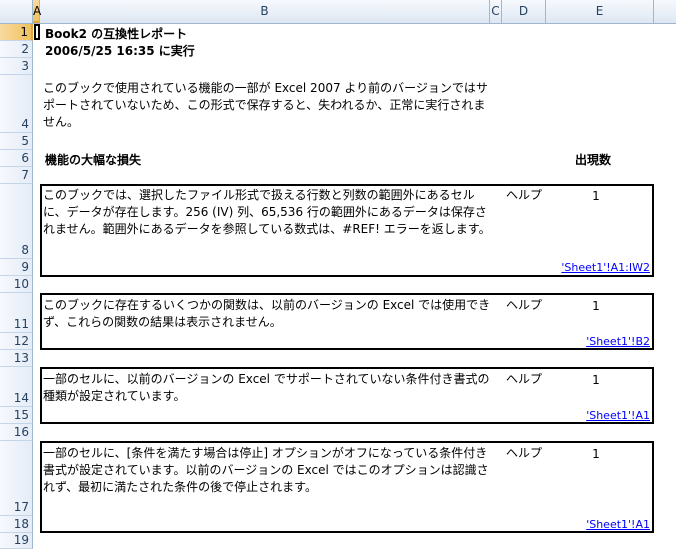 The width and height of the screenshot is (676, 549). What do you see at coordinates (16, 313) in the screenshot?
I see `row-header-11: 11` at bounding box center [16, 313].